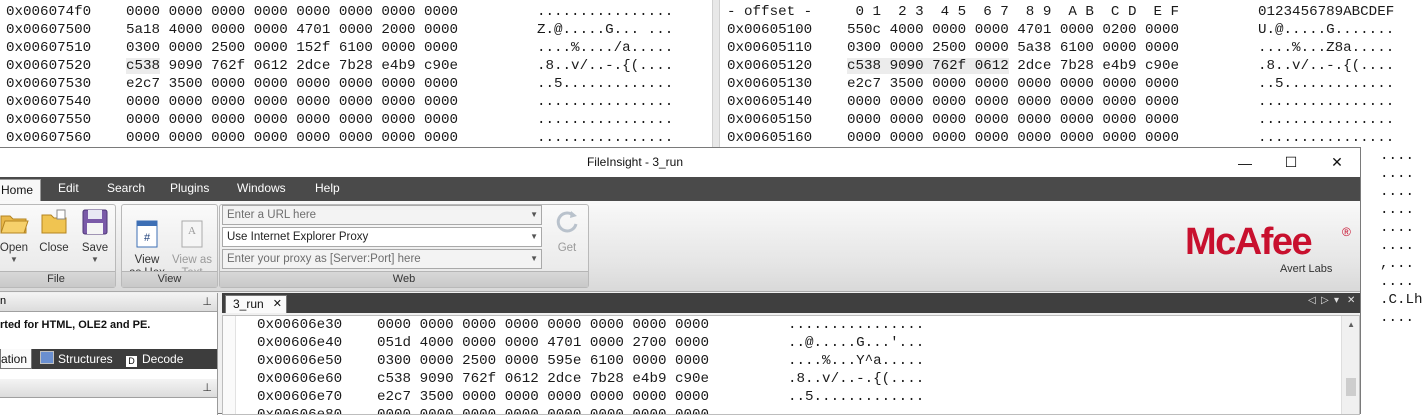  What do you see at coordinates (54, 221) in the screenshot?
I see `folder-icon` at bounding box center [54, 221].